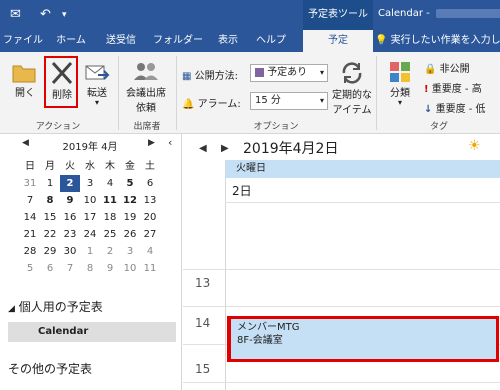  Describe the element at coordinates (110, 217) in the screenshot. I see `calendar-day: 18` at that location.